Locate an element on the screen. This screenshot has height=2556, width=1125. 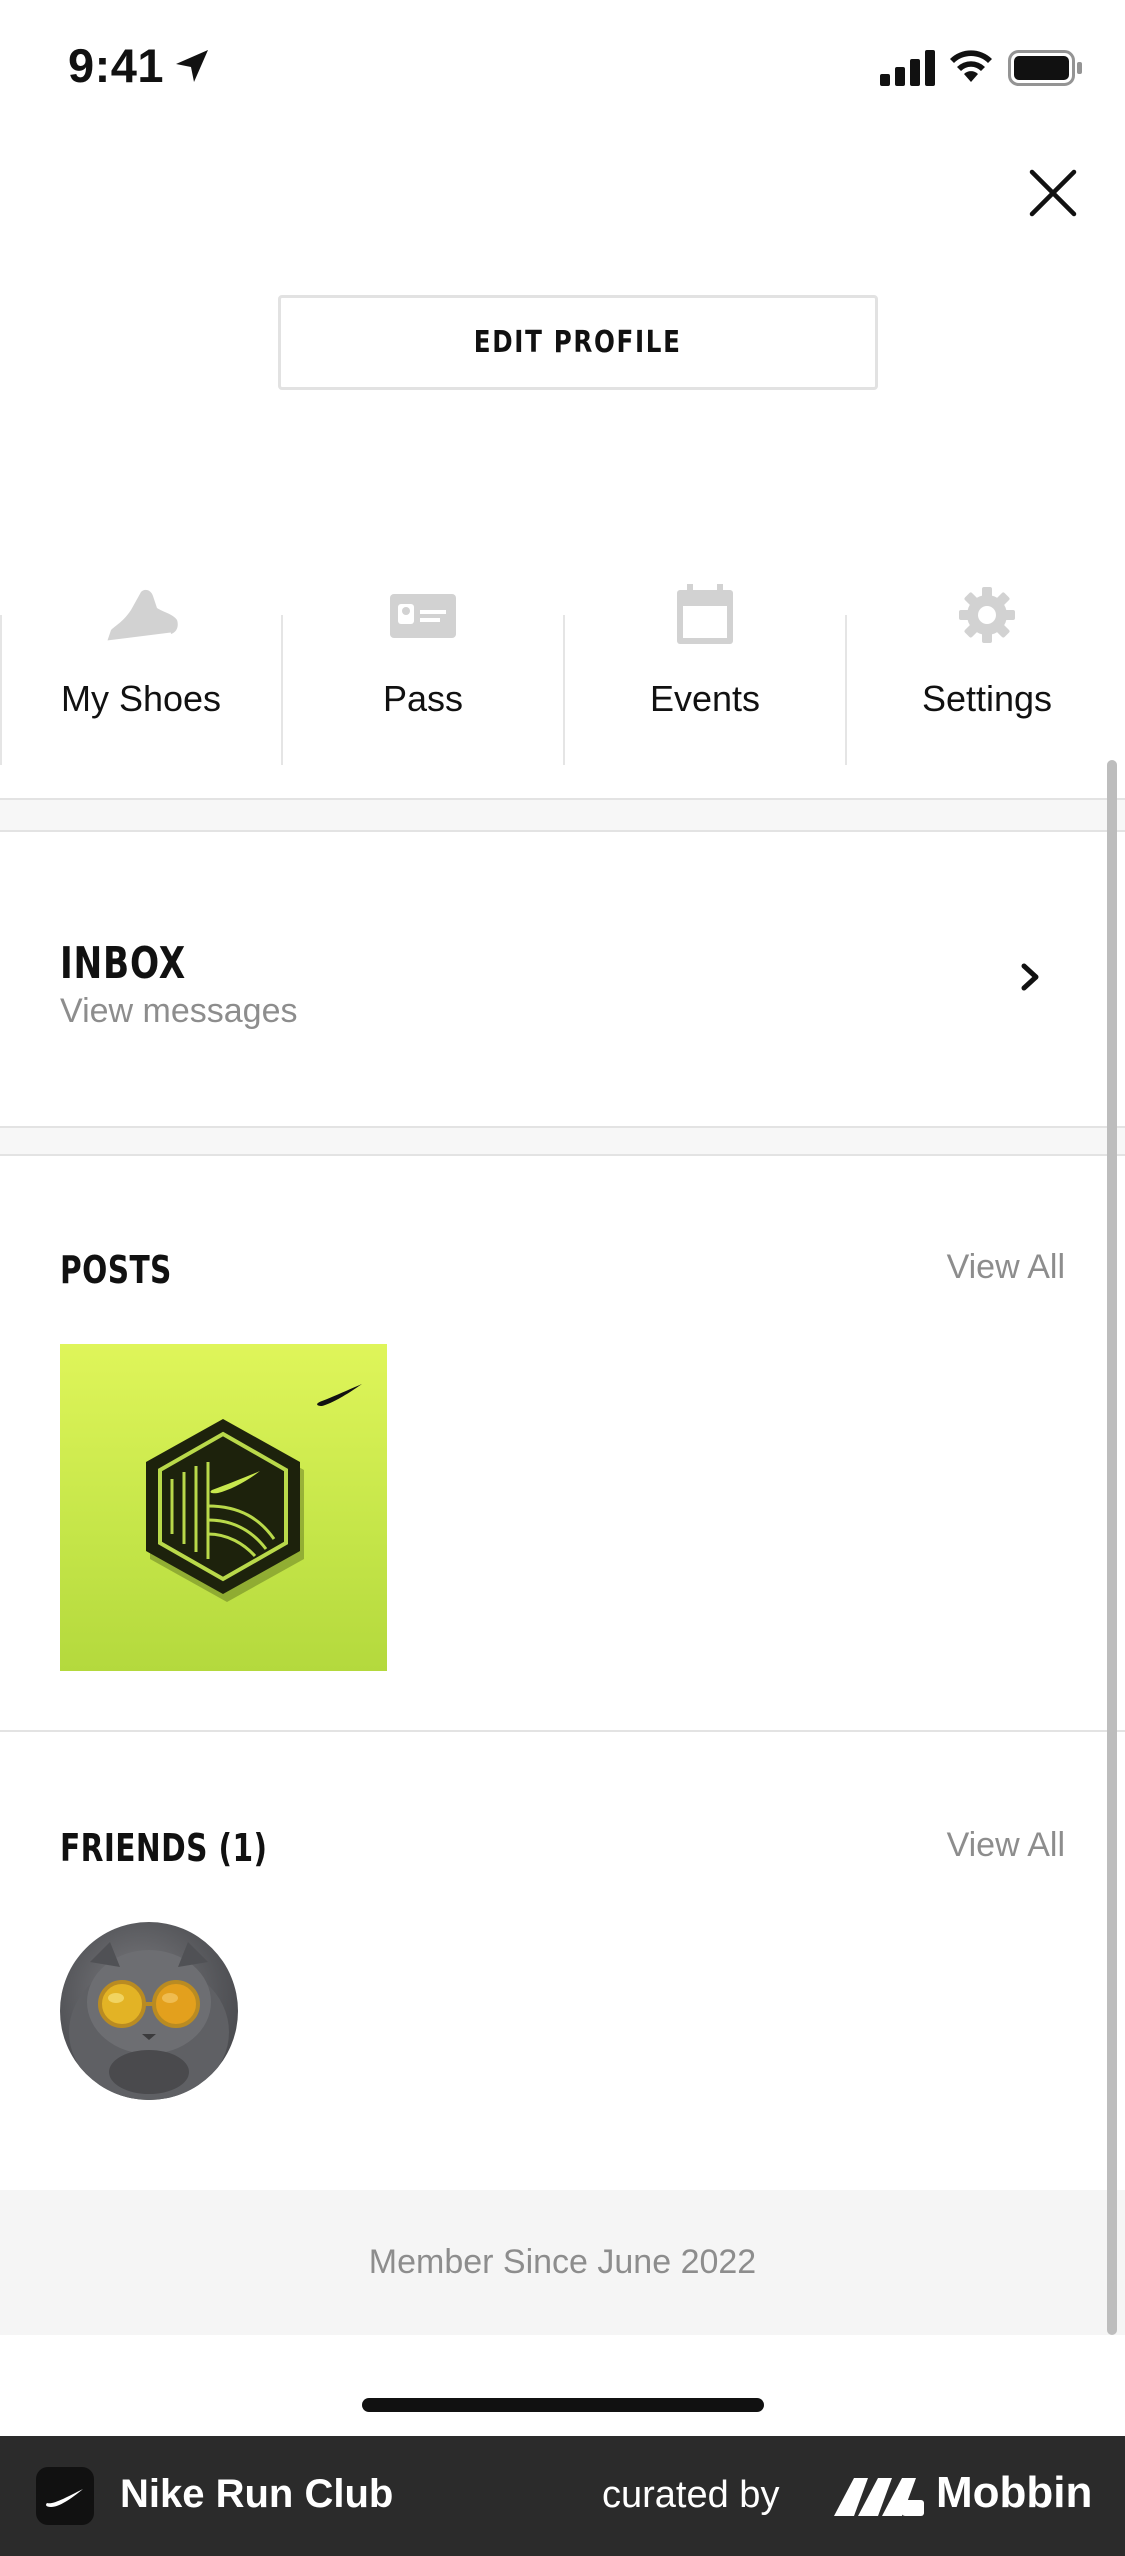
location-arrow-icon is located at coordinates (192, 66).